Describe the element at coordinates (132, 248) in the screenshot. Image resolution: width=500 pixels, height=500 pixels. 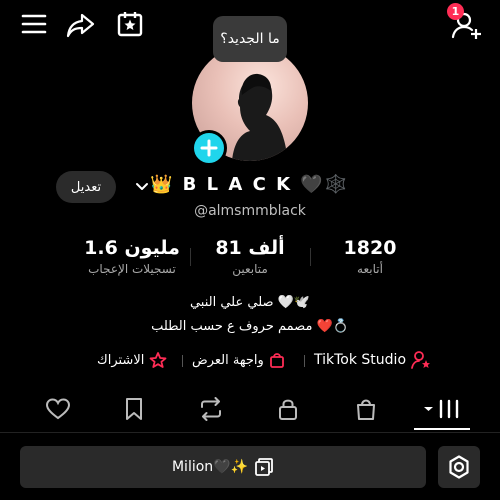
I see `likes-count: 1.6 مليون` at that location.